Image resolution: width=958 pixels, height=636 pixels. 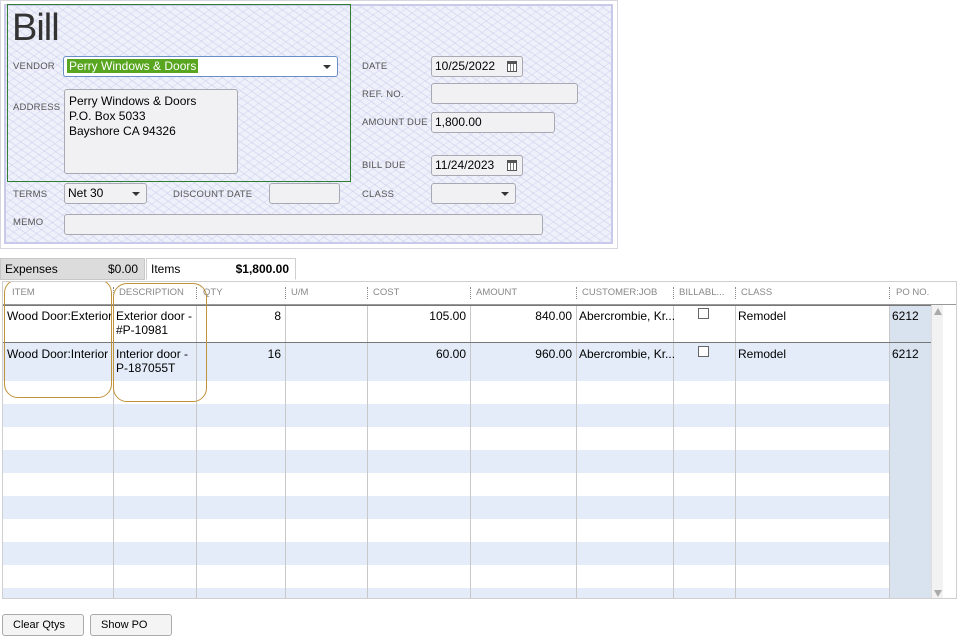 I want to click on vertical-scrollbar, so click(x=937, y=451).